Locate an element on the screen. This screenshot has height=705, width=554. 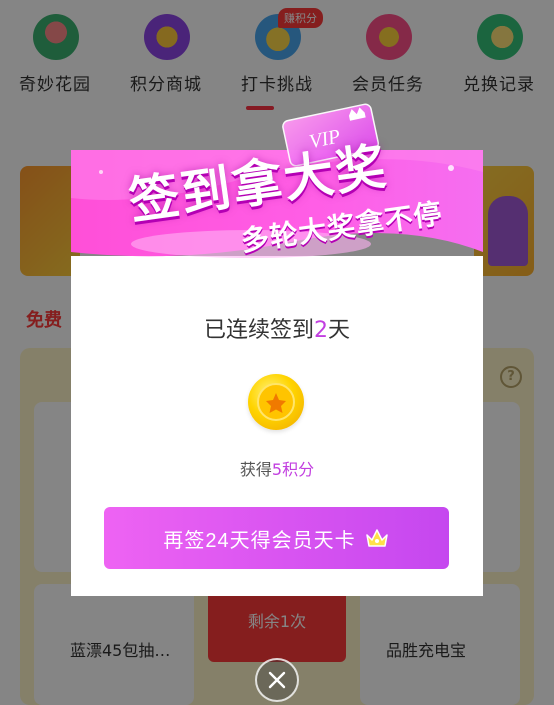
earned-prefix: 获得 is located at coordinates (255, 469).